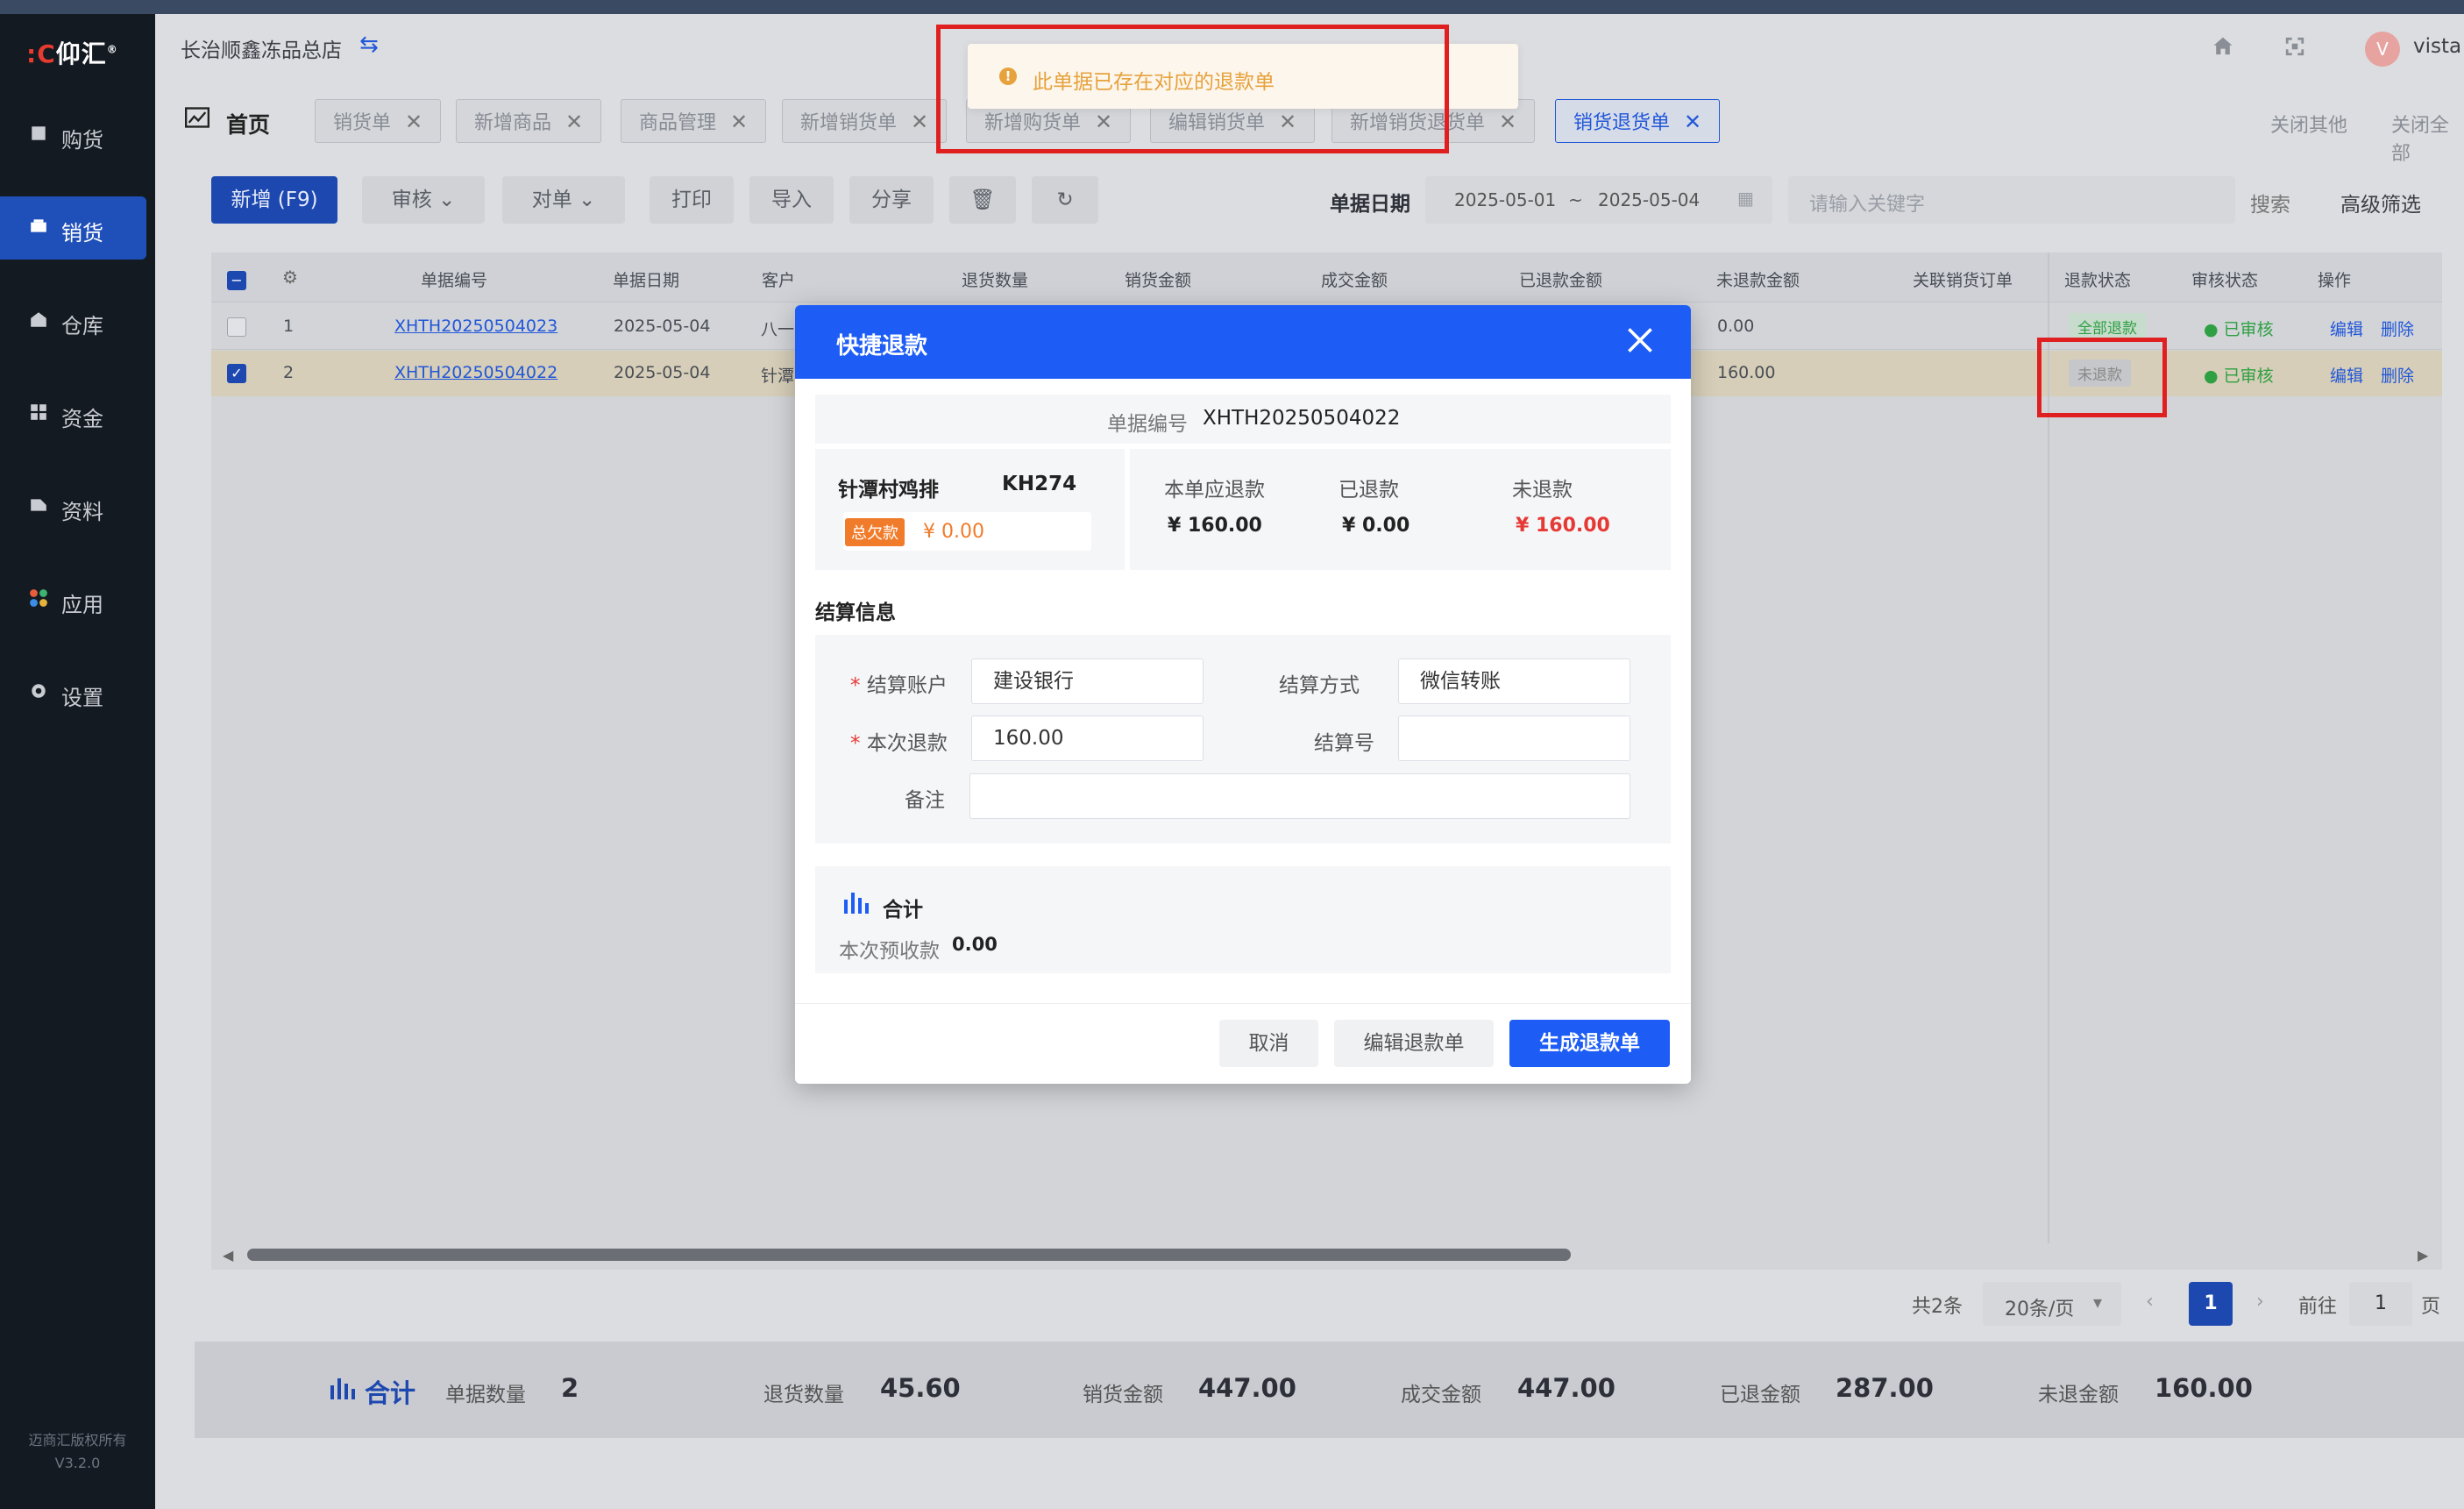 This screenshot has width=2464, height=1509. Describe the element at coordinates (1514, 738) in the screenshot. I see `settle-no-input` at that location.